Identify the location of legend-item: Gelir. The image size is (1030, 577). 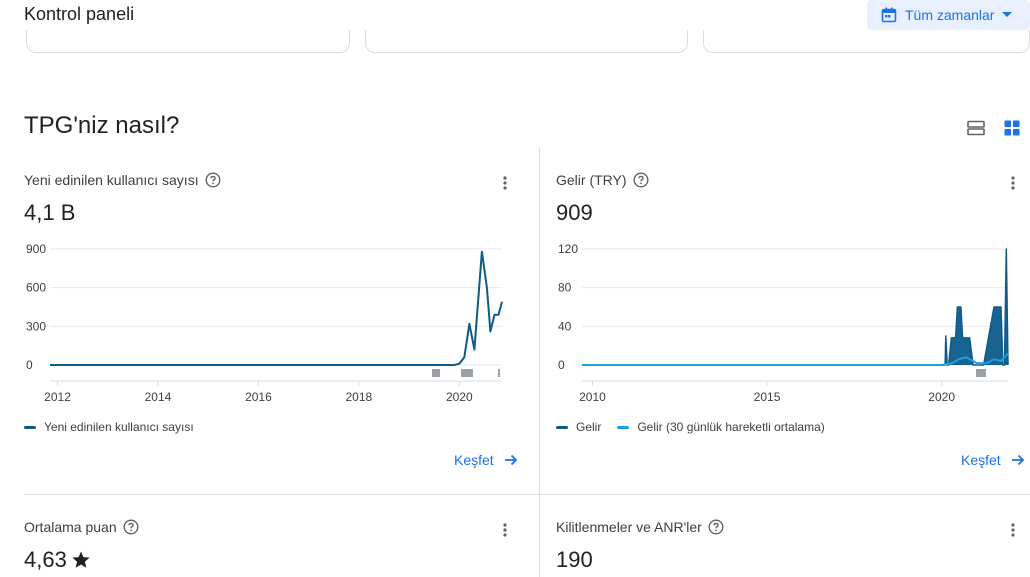
(578, 427).